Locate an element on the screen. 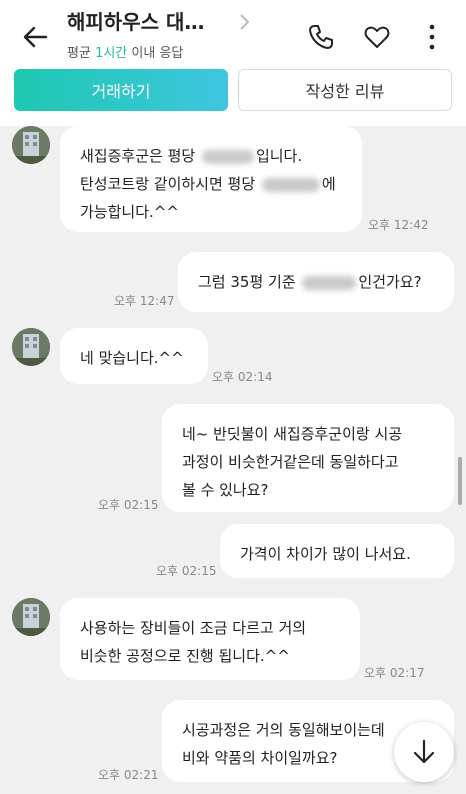 The width and height of the screenshot is (466, 794). received-message-bubble: 새집증후군은 평당 입니다. 탄성코트랑 같이하시면 평당 에 가능합니다.^^ is located at coordinates (211, 179).